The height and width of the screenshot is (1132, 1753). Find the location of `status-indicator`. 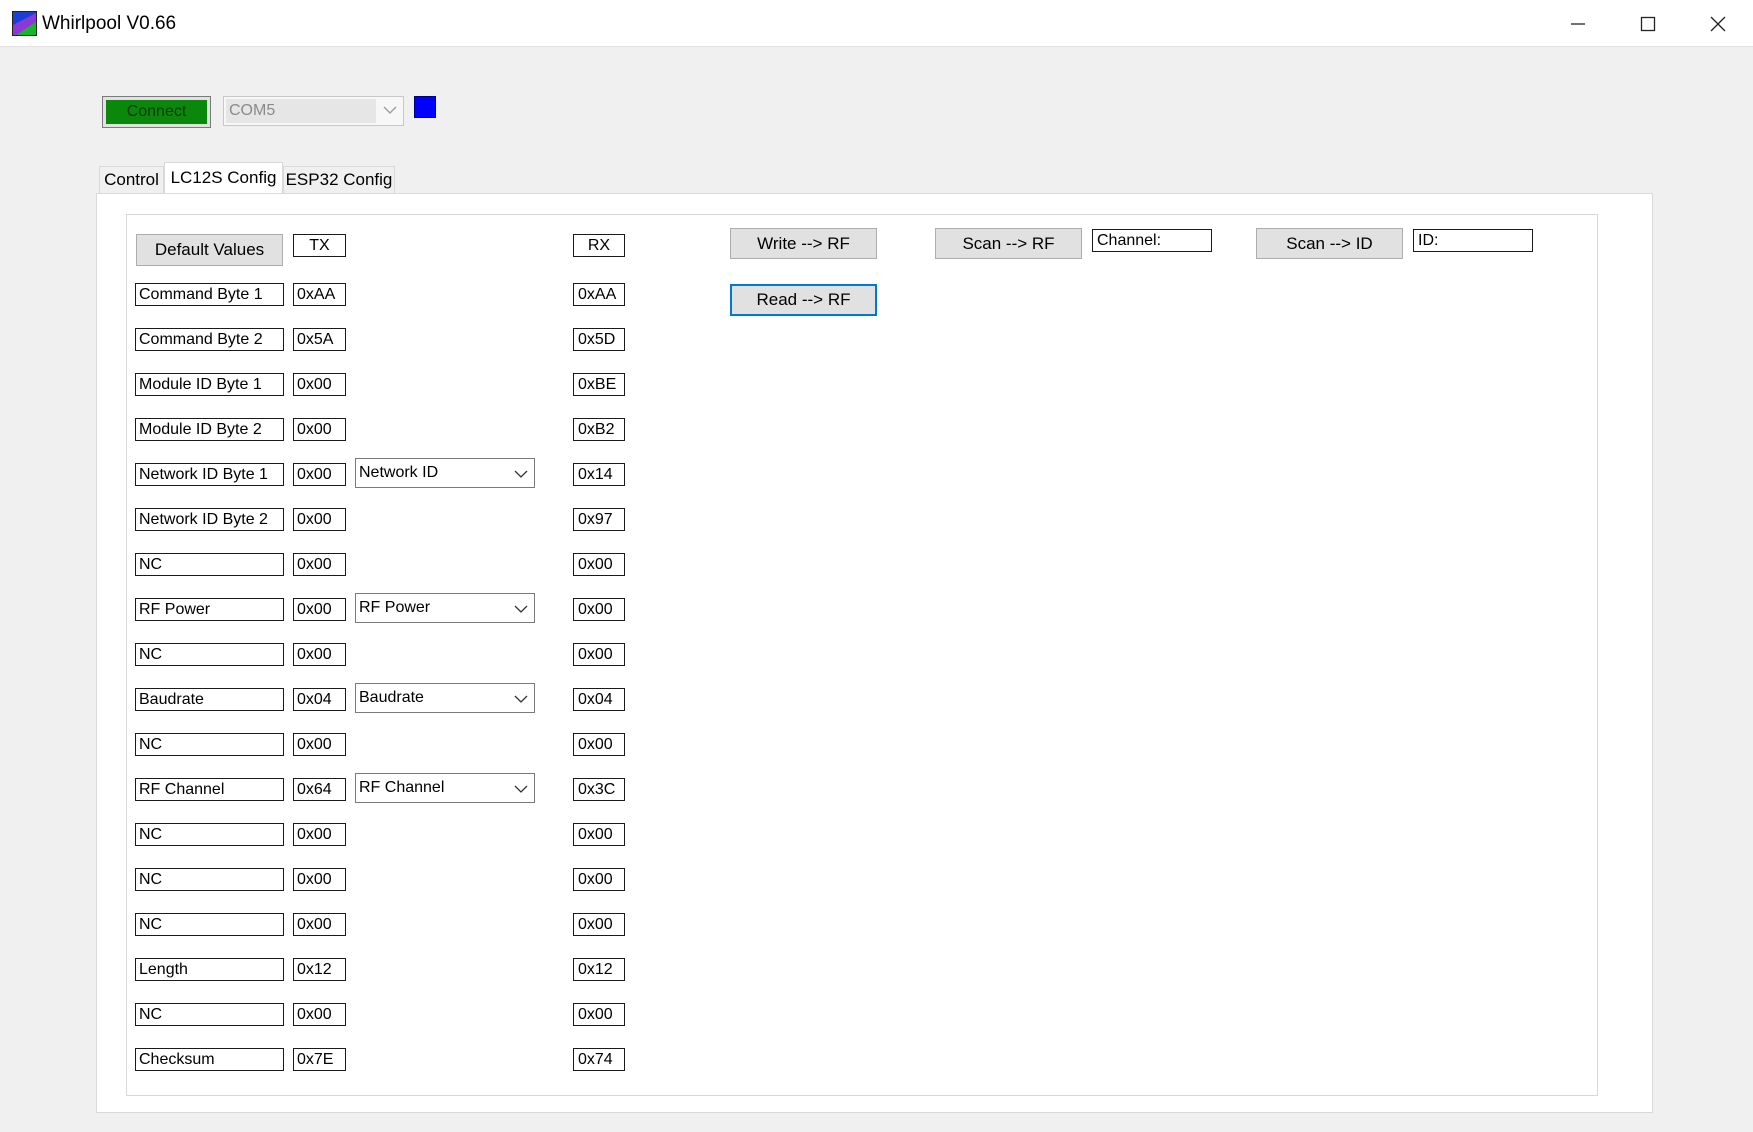

status-indicator is located at coordinates (425, 107).